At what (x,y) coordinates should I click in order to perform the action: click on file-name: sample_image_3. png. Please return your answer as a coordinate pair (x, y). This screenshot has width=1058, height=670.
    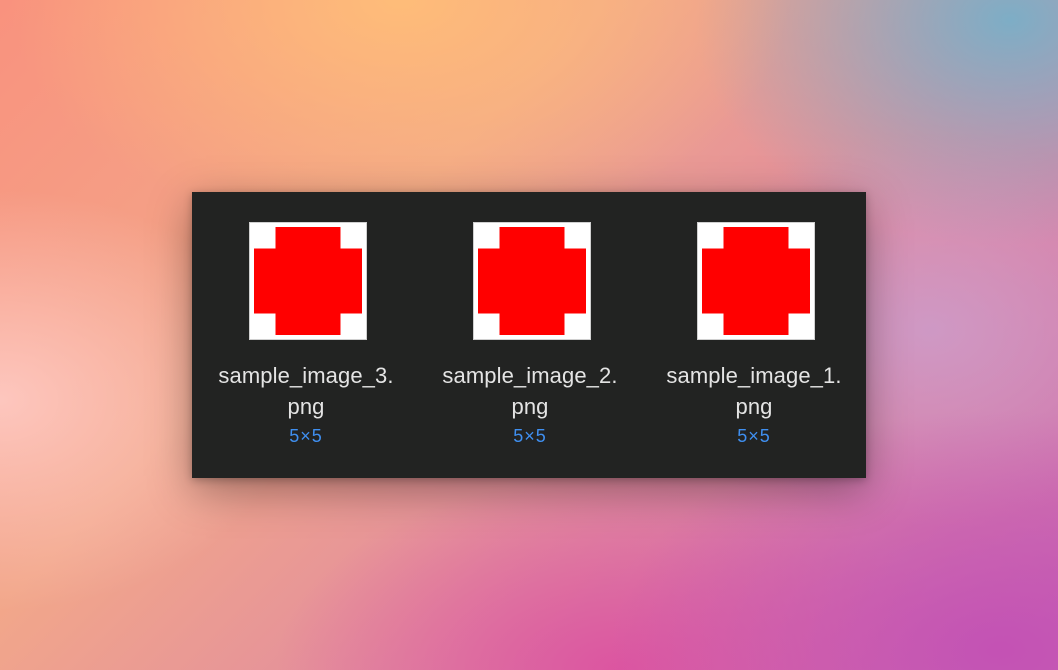
    Looking at the image, I should click on (306, 391).